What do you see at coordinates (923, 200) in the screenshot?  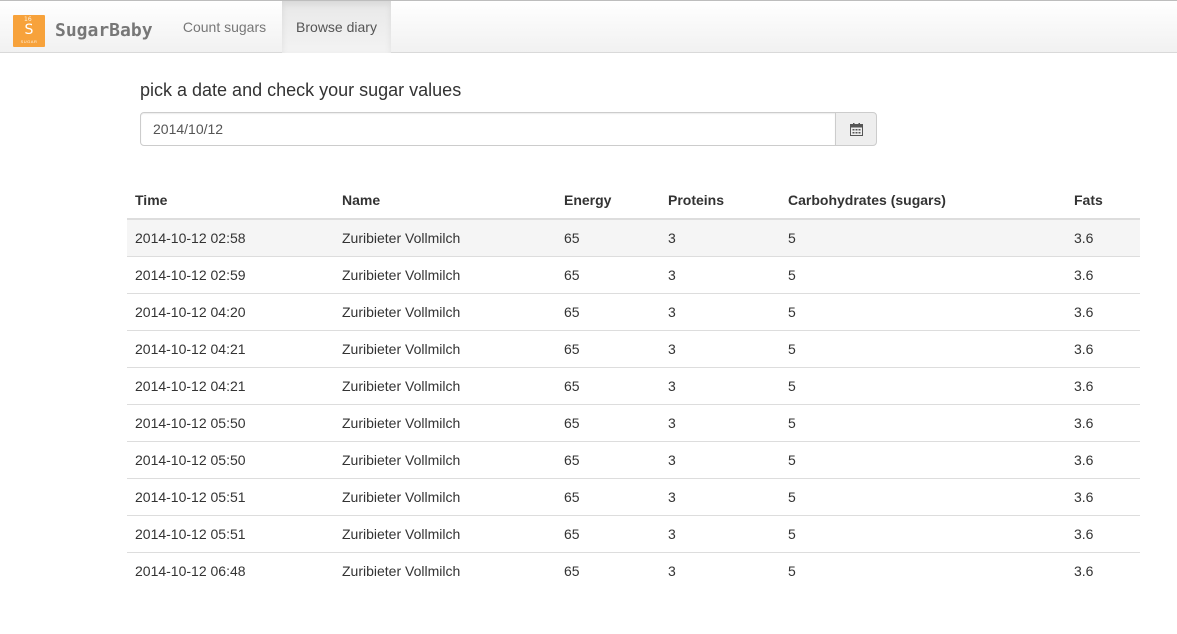 I see `header-carbohydrates: Carbohydrates (sugars)` at bounding box center [923, 200].